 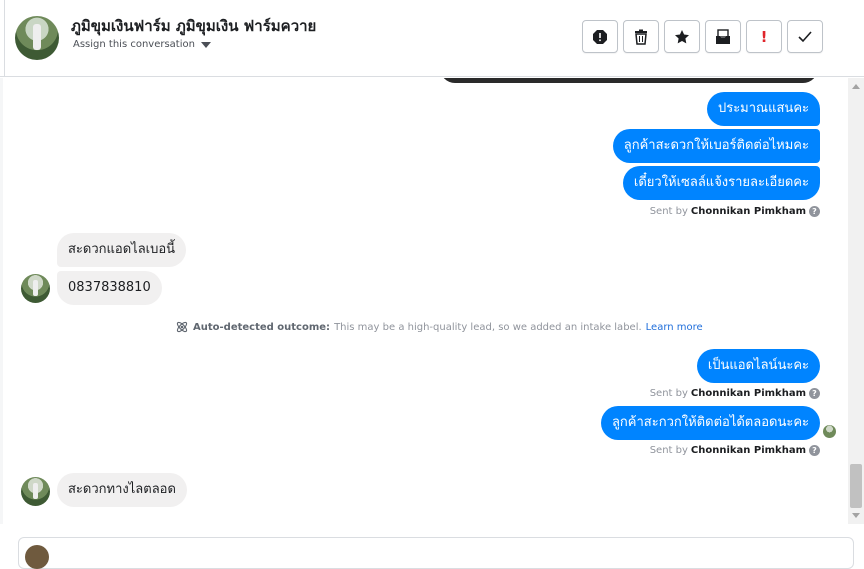 I want to click on spam-icon, so click(x=600, y=36).